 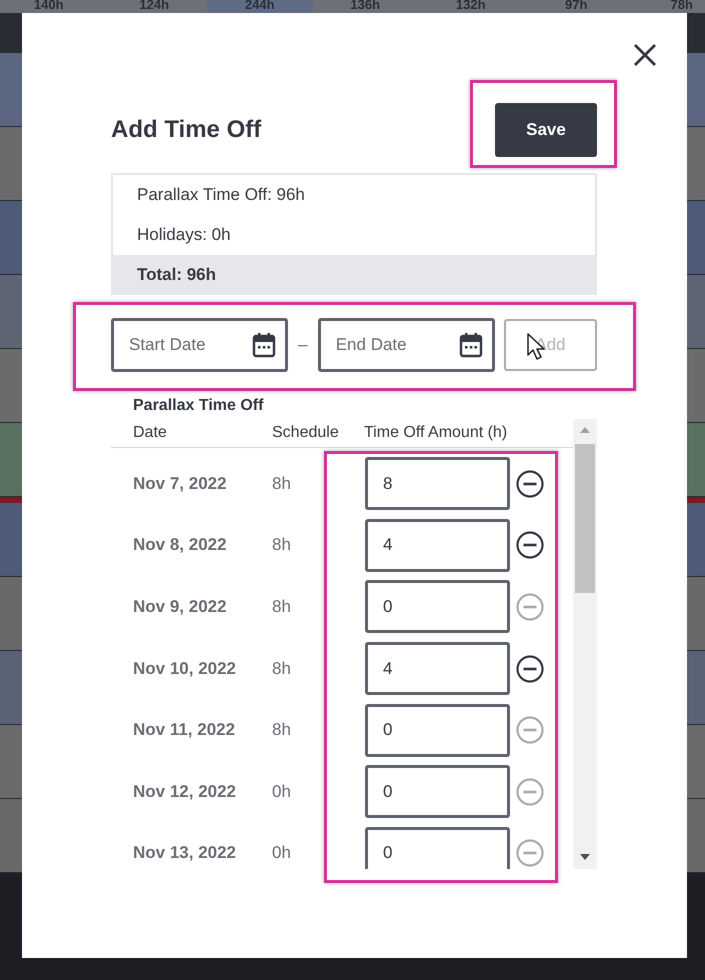 What do you see at coordinates (186, 130) in the screenshot?
I see `dialog-title: Add Time Off` at bounding box center [186, 130].